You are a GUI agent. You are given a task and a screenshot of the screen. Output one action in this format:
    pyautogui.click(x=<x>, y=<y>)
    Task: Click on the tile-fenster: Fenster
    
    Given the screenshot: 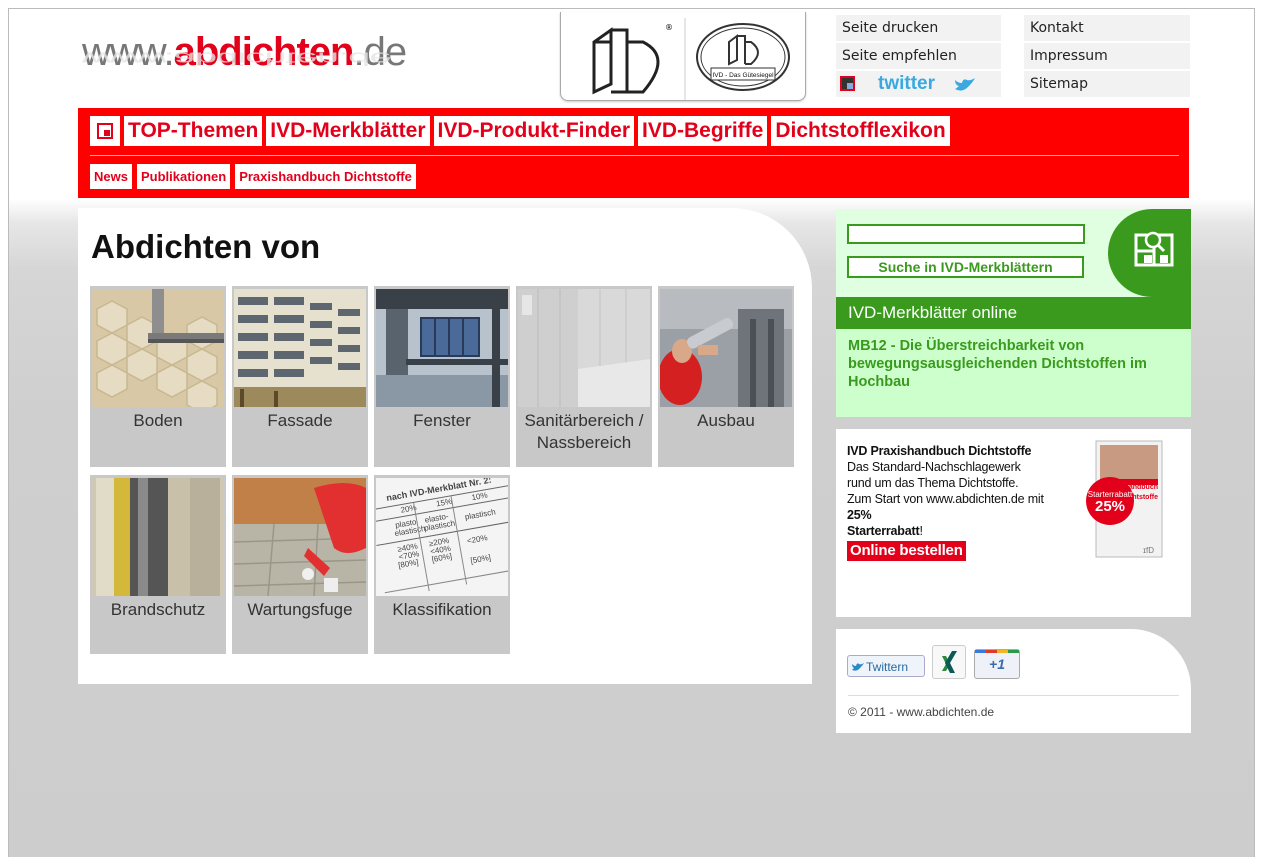 What is the action you would take?
    pyautogui.click(x=442, y=376)
    